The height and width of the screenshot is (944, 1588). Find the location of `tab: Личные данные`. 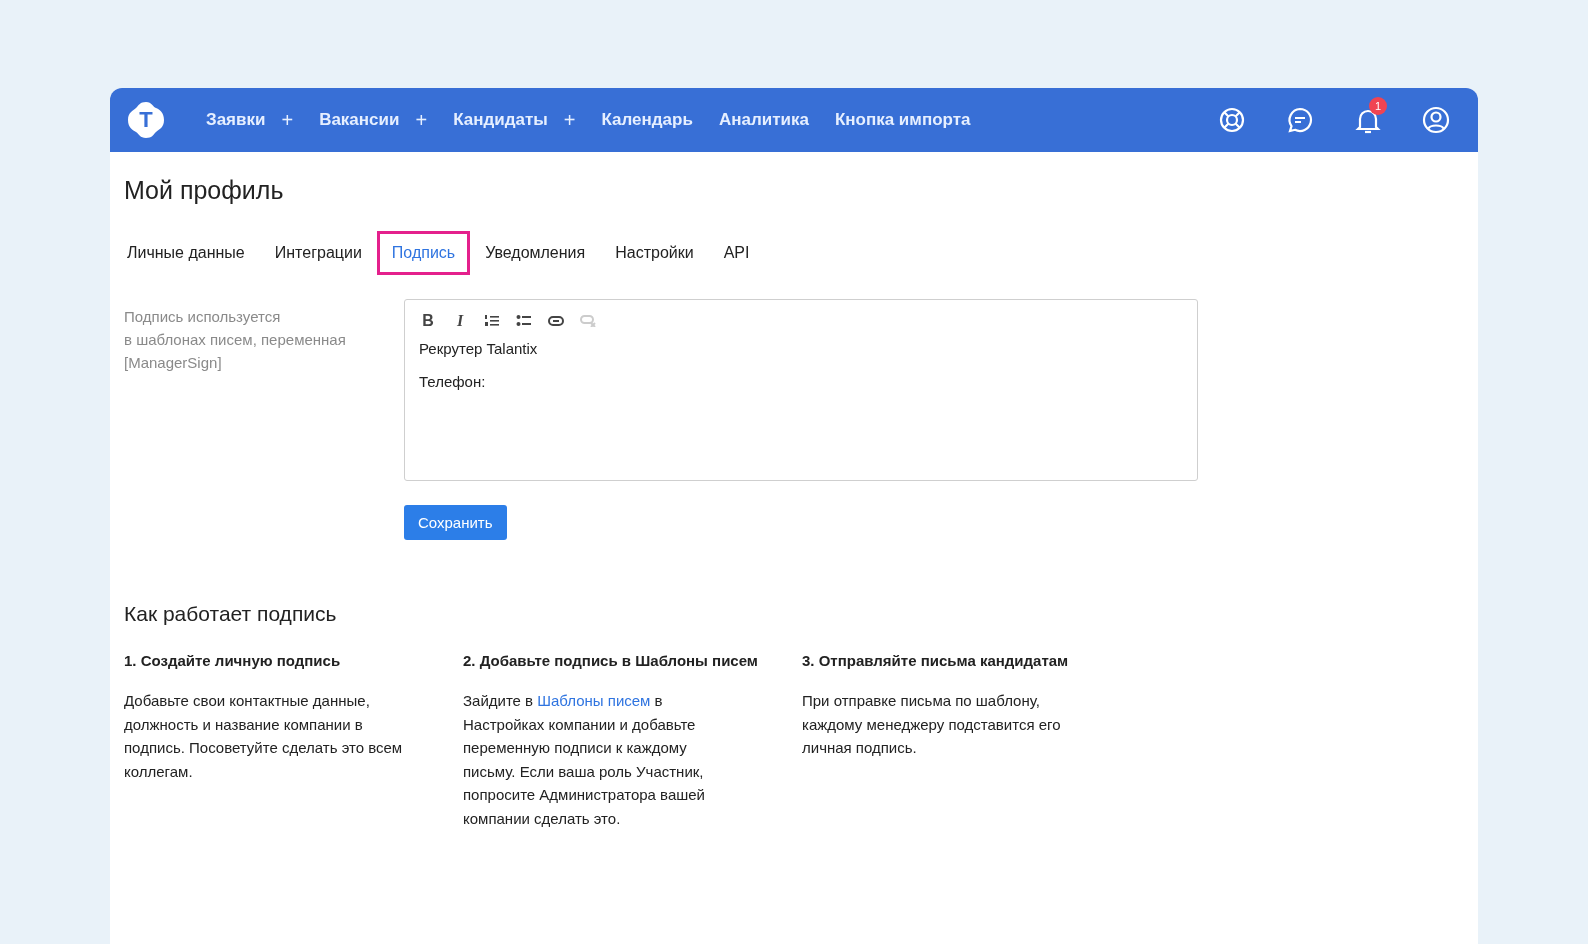

tab: Личные данные is located at coordinates (192, 253).